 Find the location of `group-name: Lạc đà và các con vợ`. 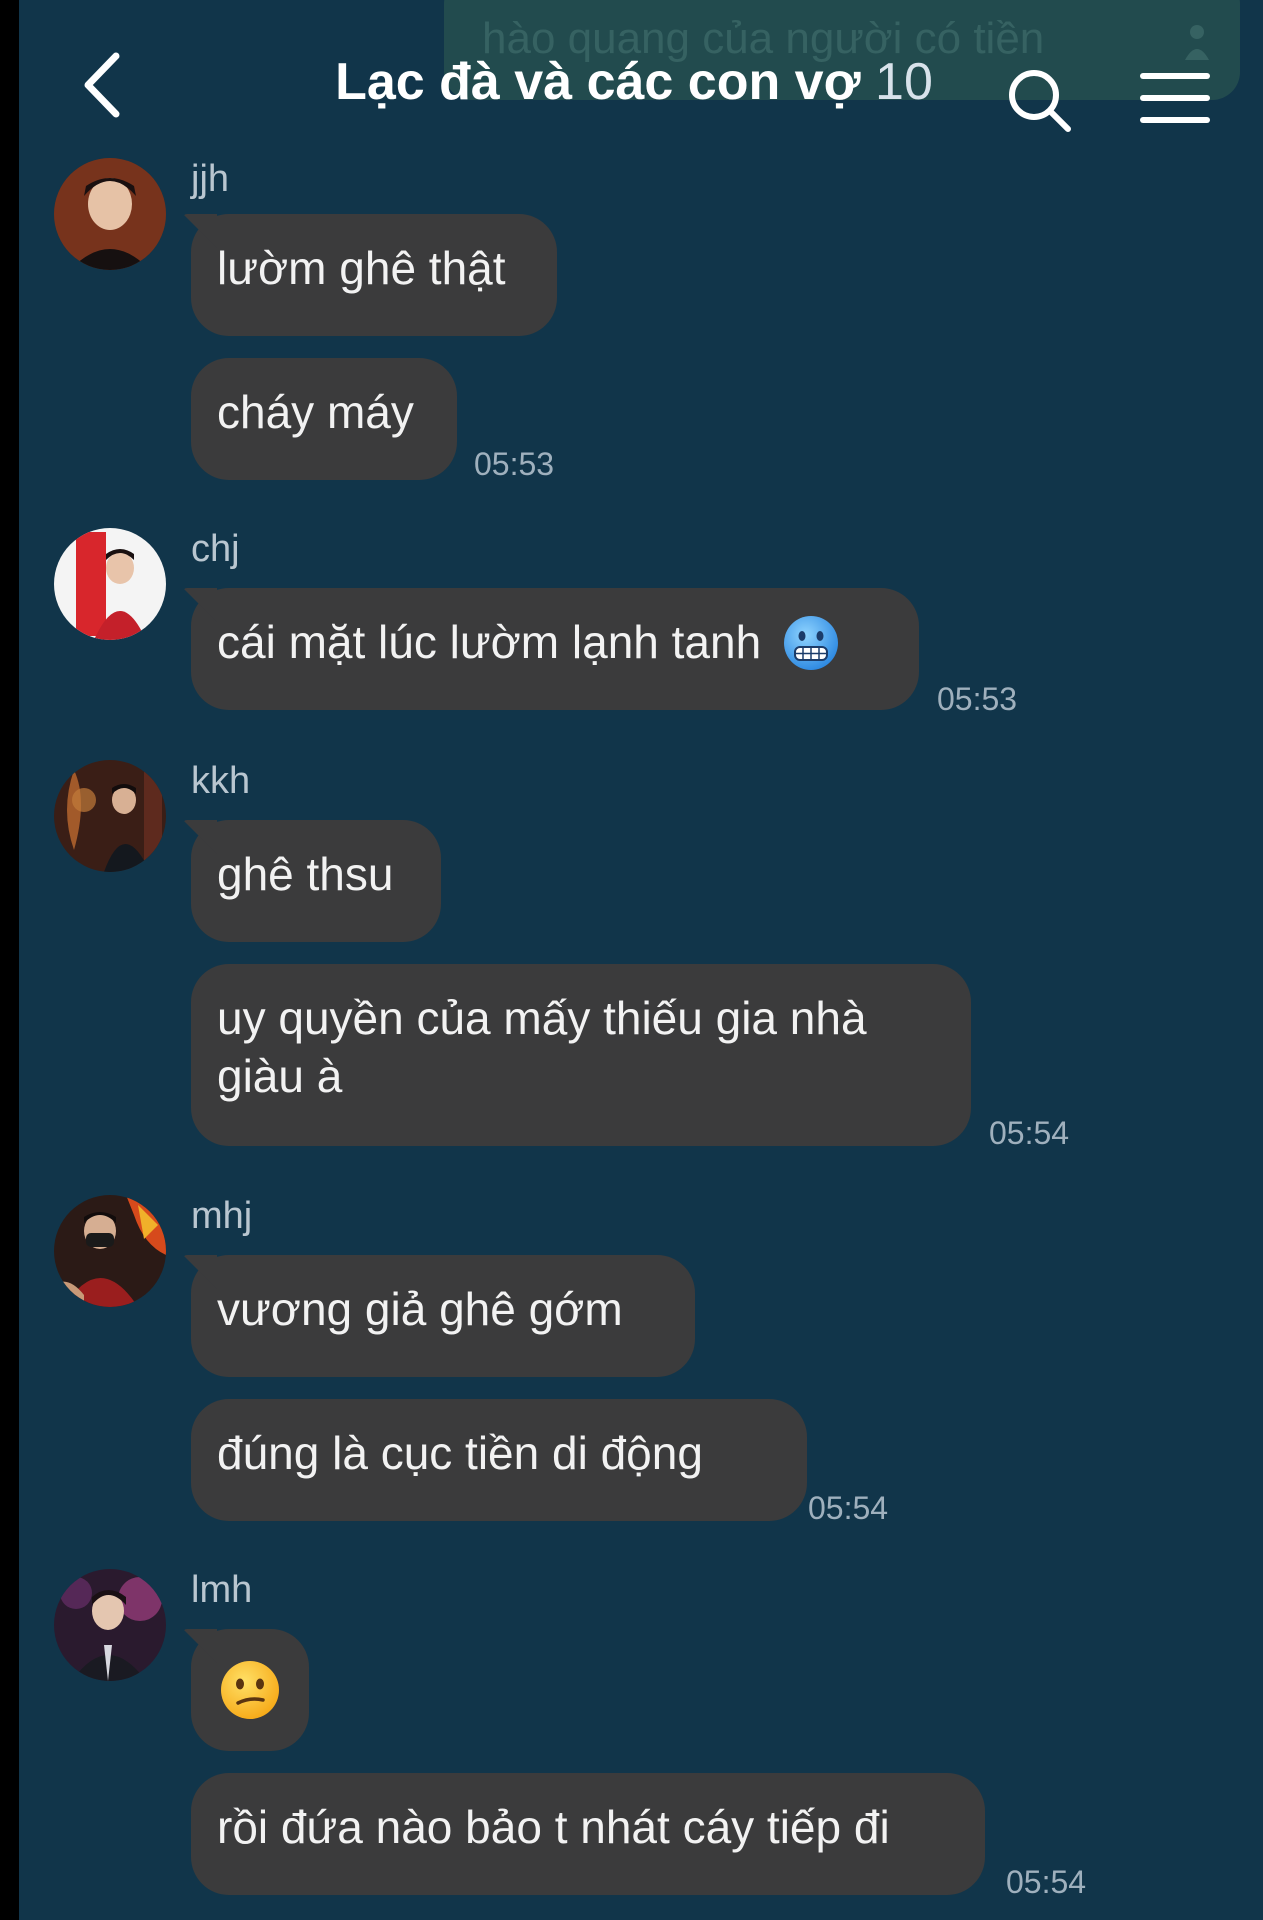

group-name: Lạc đà và các con vợ is located at coordinates (598, 82).